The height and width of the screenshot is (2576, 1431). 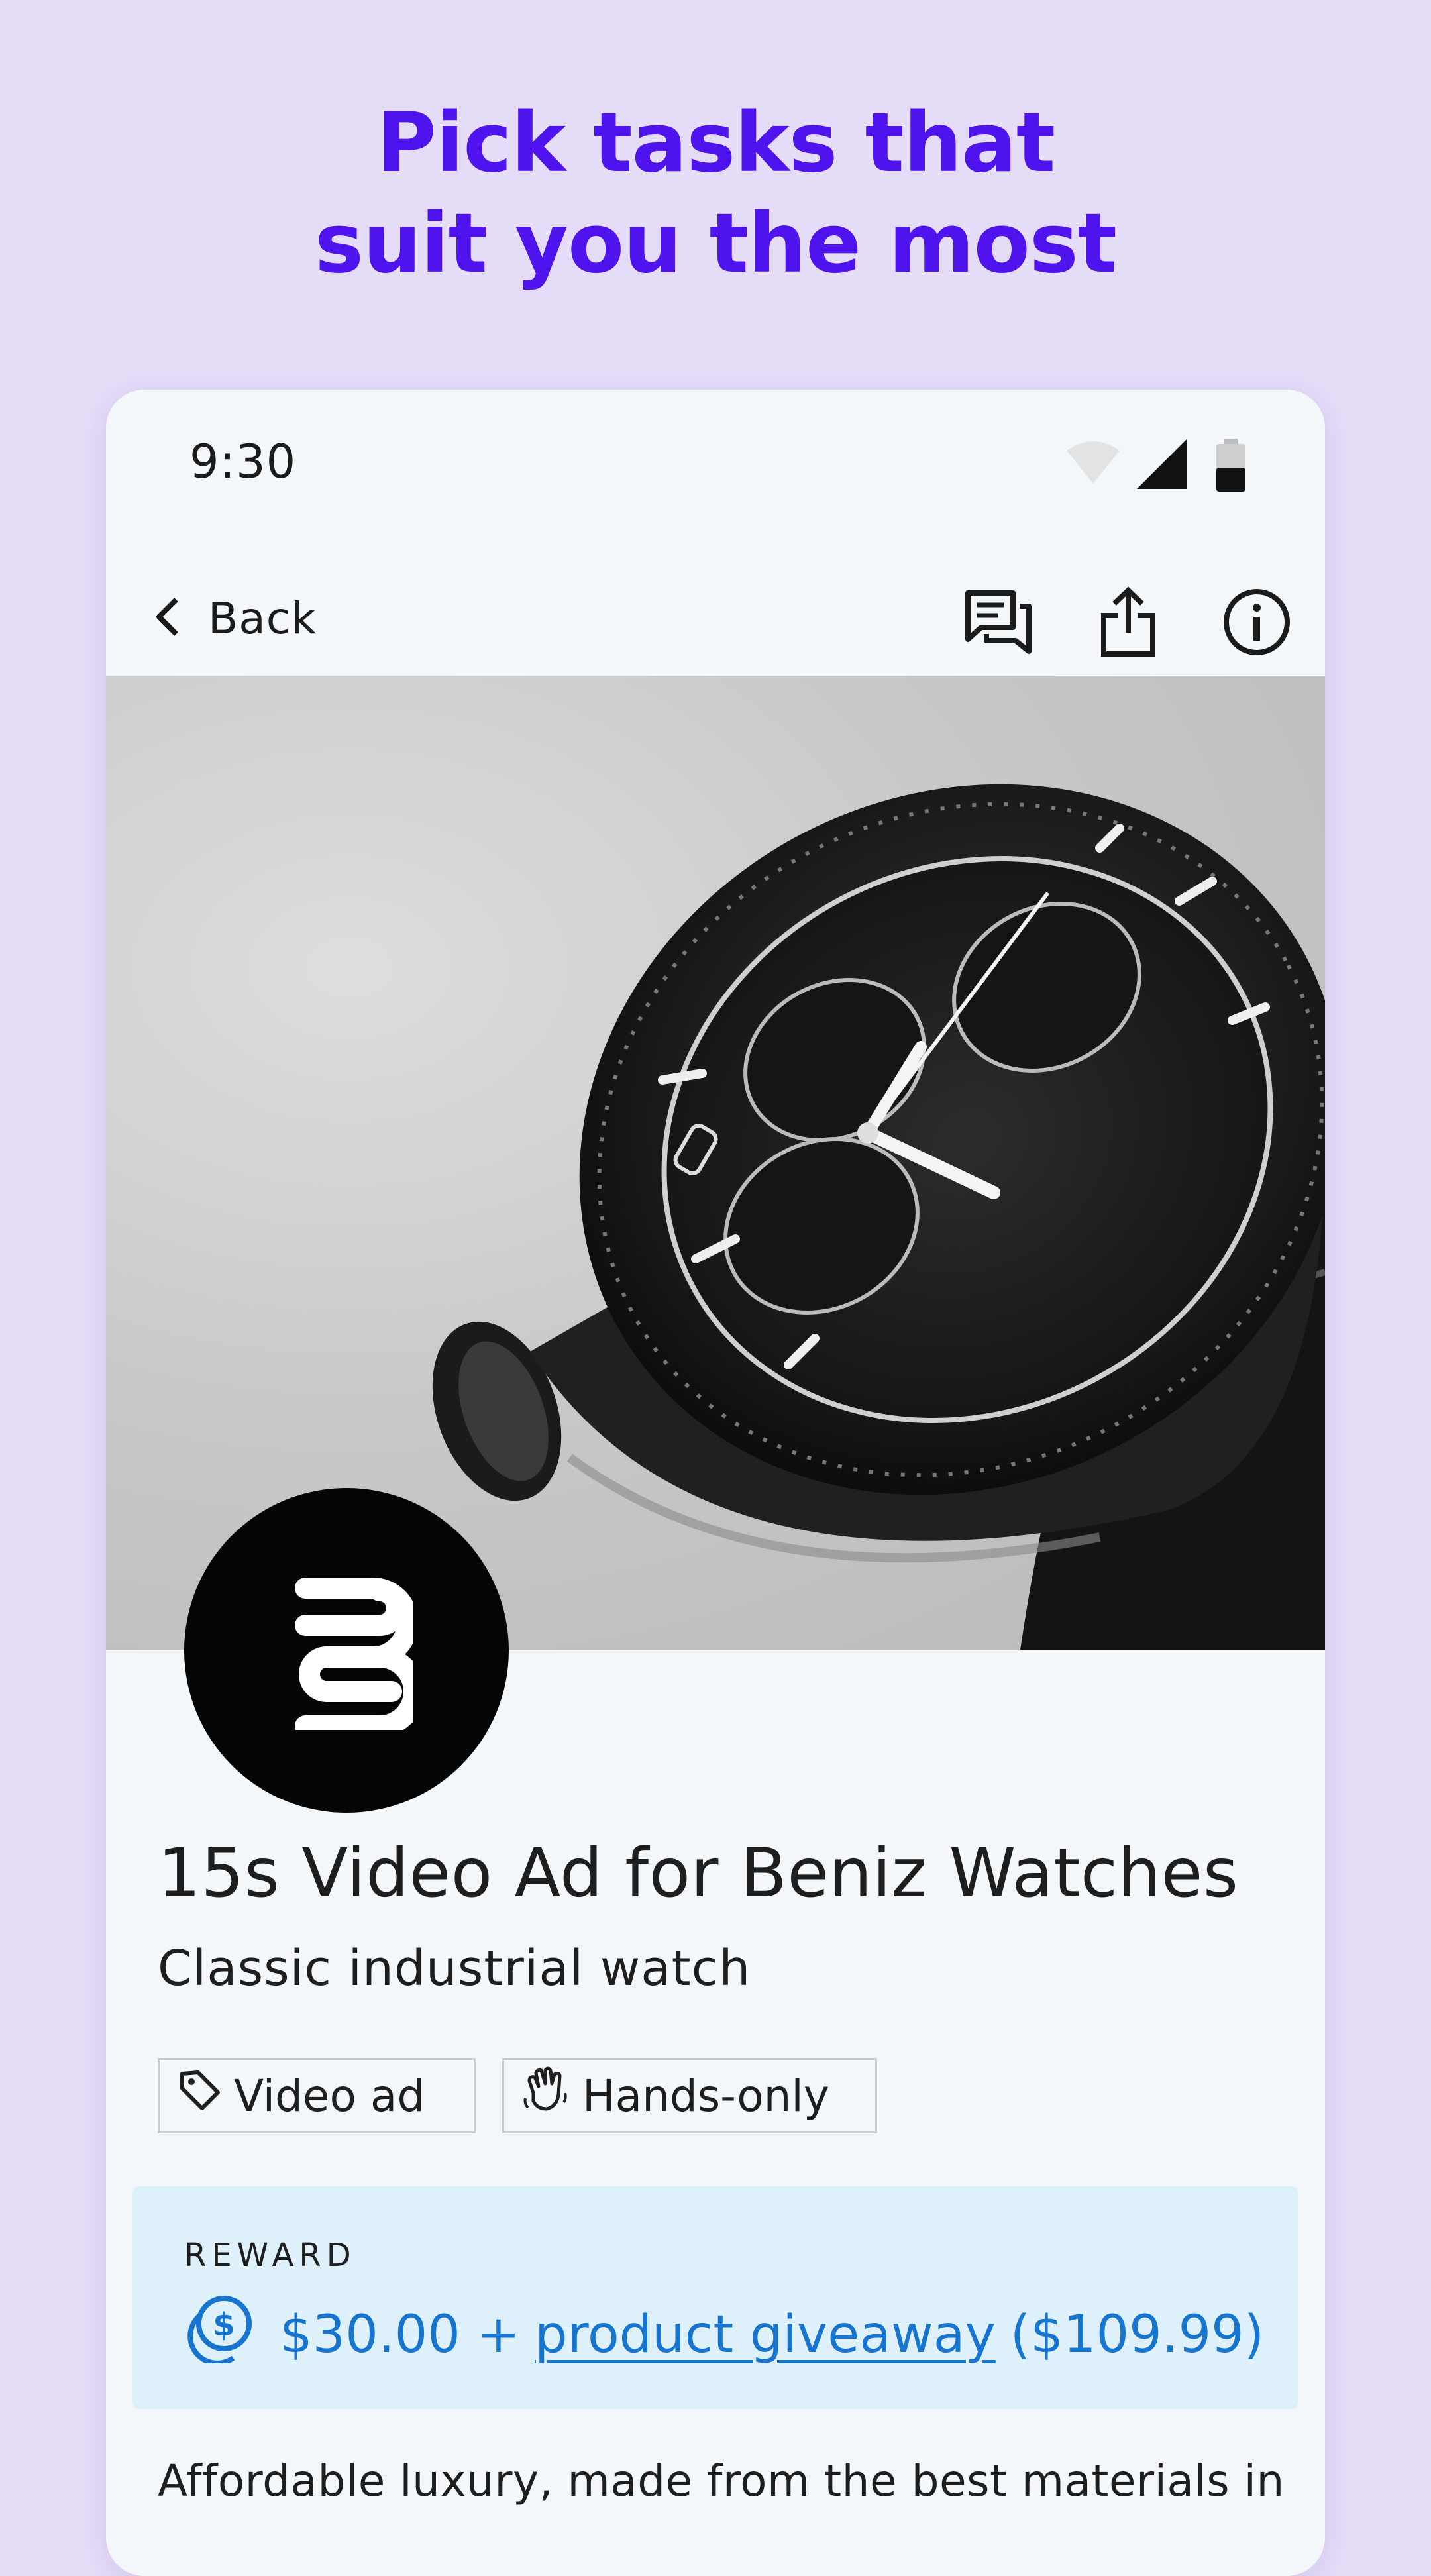 I want to click on back-button: Back, so click(x=235, y=618).